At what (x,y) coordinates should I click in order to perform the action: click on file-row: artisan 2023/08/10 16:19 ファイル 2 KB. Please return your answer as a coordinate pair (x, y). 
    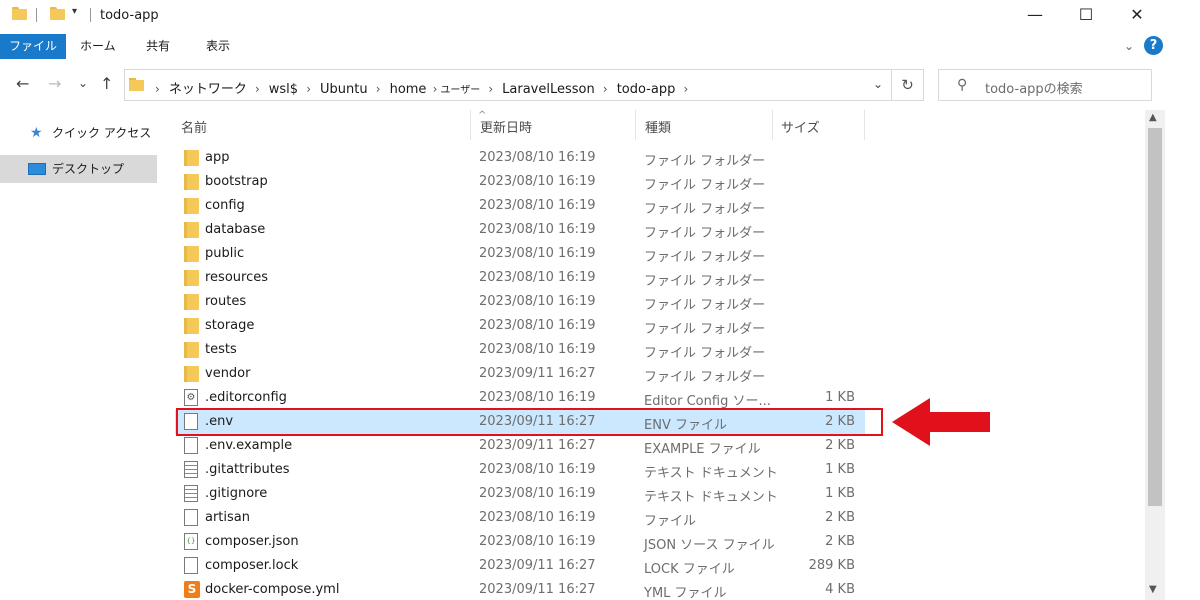
    Looking at the image, I should click on (520, 518).